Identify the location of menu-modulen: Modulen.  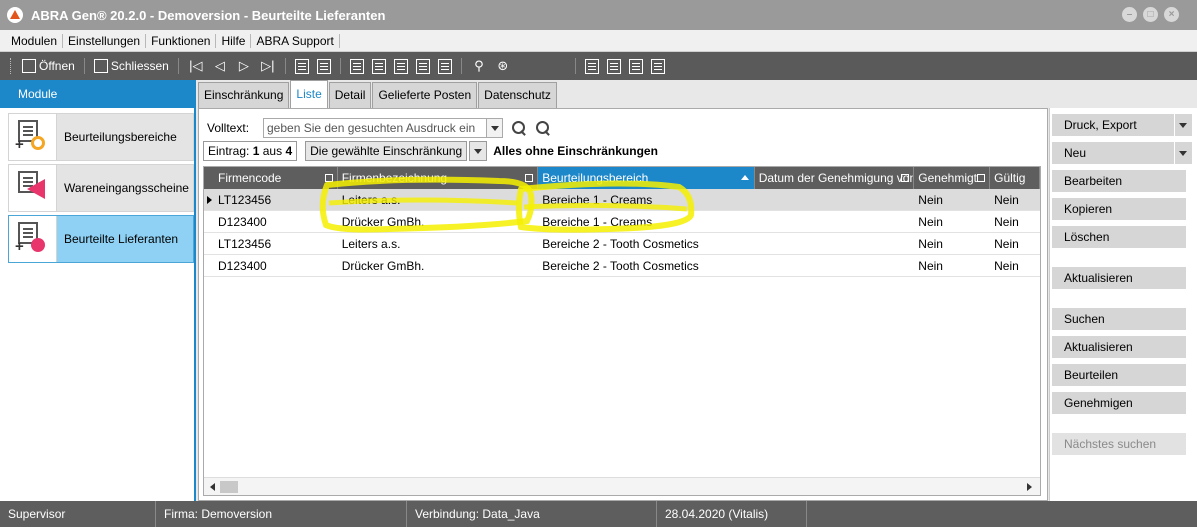
(32, 40).